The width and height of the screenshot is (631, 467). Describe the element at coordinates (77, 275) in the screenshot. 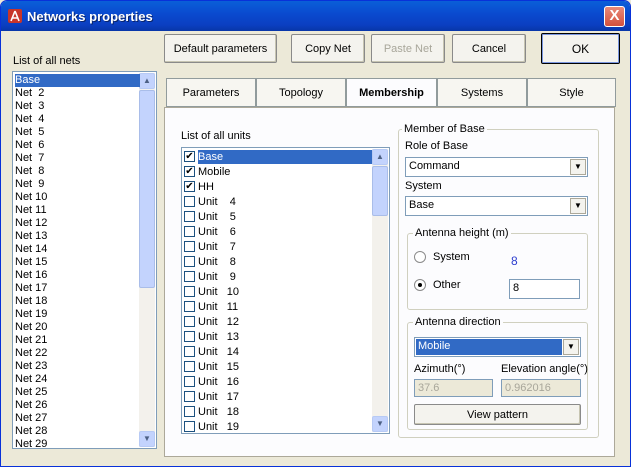

I see `net-list-item: Net 16` at that location.